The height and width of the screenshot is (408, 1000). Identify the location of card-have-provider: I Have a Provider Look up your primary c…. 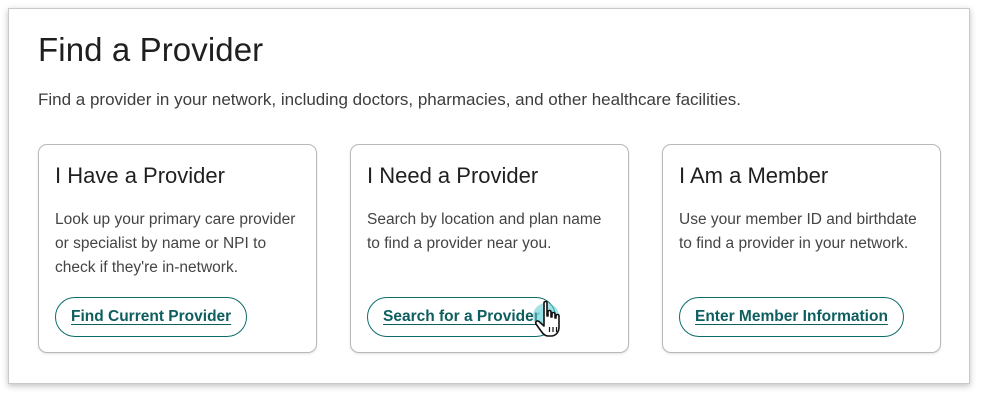
(177, 248).